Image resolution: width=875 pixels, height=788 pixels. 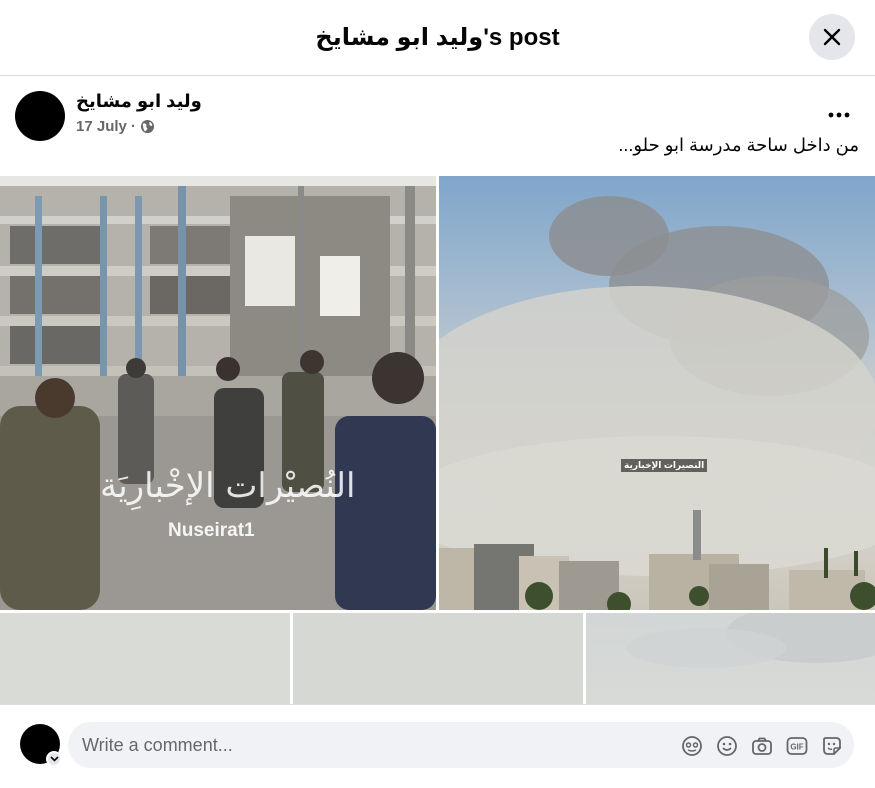 What do you see at coordinates (228, 486) in the screenshot?
I see `watermark-arabic: النُصيْرات الإخْبارِيَة` at bounding box center [228, 486].